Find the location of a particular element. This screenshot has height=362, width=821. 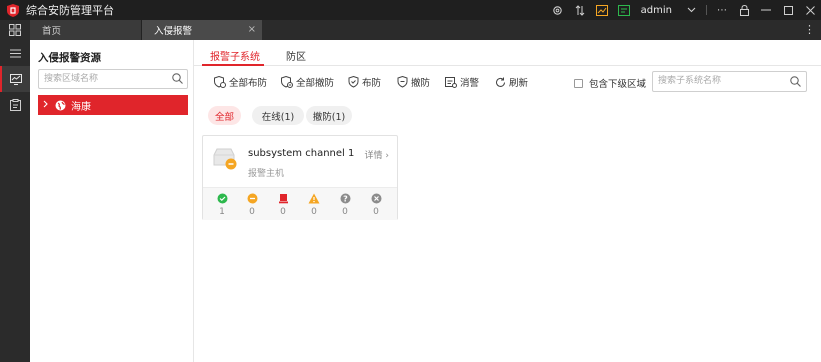

details-link: 详情 › is located at coordinates (377, 154).